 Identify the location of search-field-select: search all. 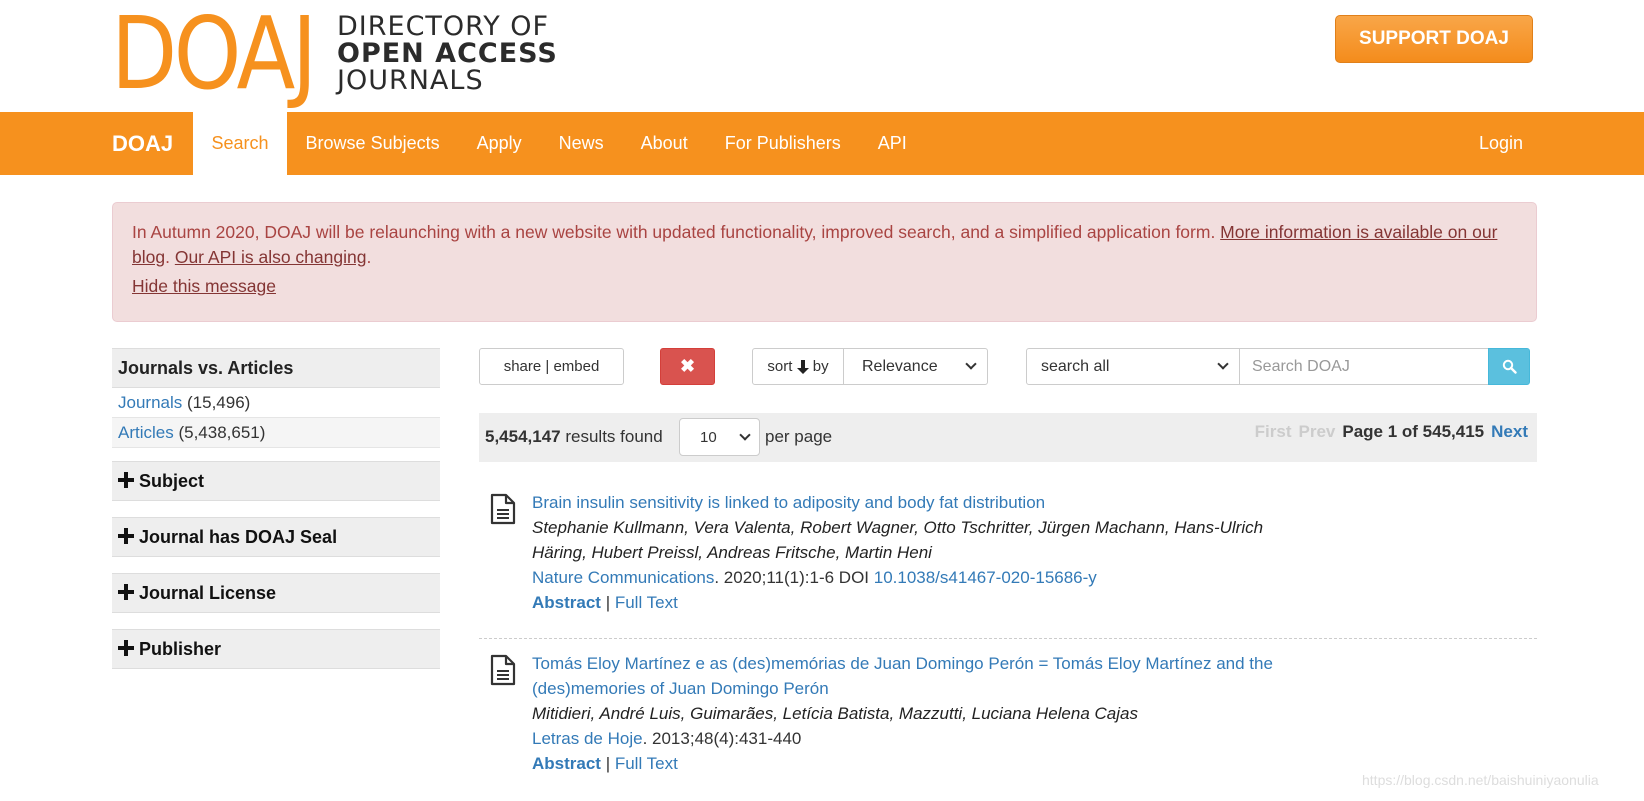
(1133, 366).